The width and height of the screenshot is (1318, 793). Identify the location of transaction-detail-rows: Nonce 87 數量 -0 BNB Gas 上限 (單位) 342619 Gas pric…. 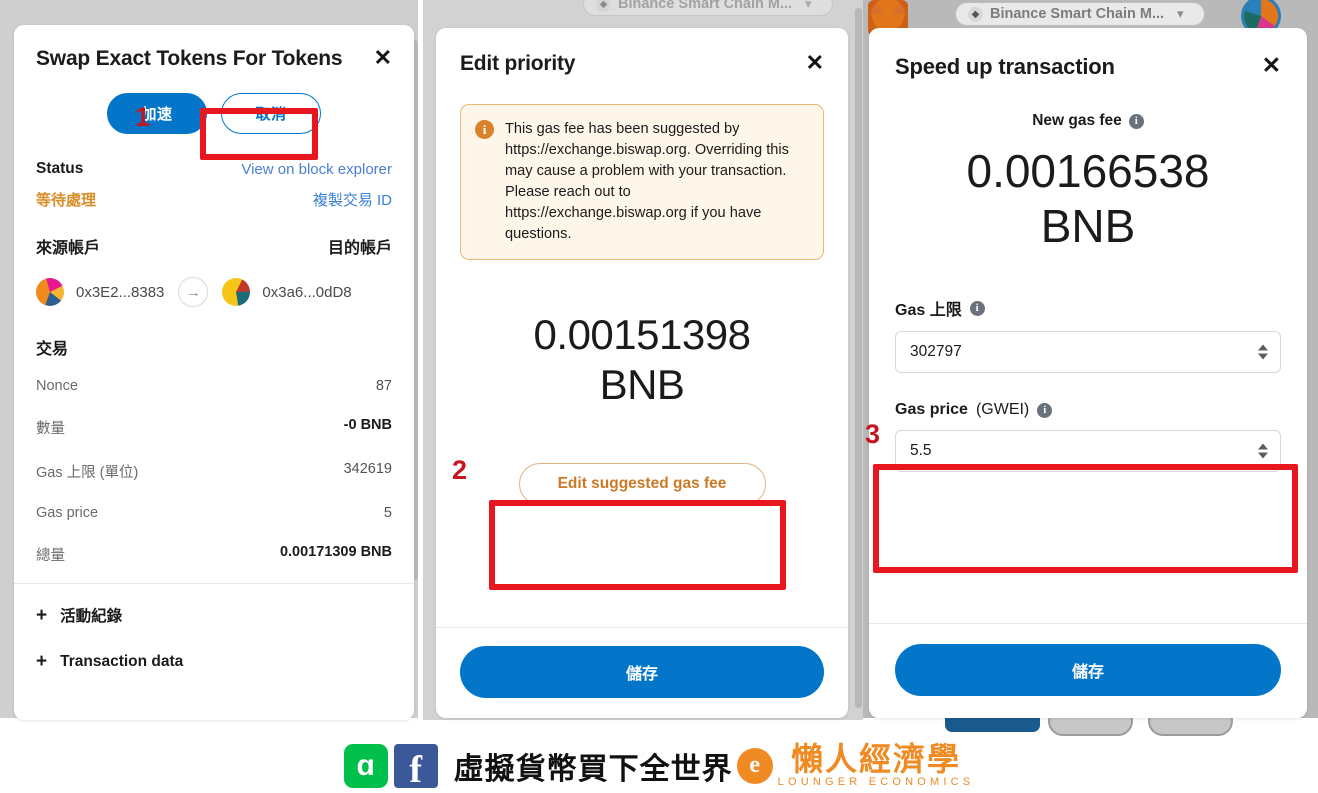
(214, 471).